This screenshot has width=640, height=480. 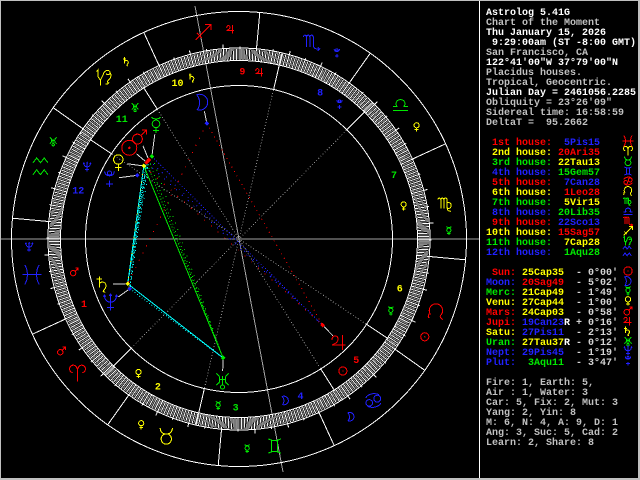 What do you see at coordinates (177, 84) in the screenshot?
I see `svg-text: 10` at bounding box center [177, 84].